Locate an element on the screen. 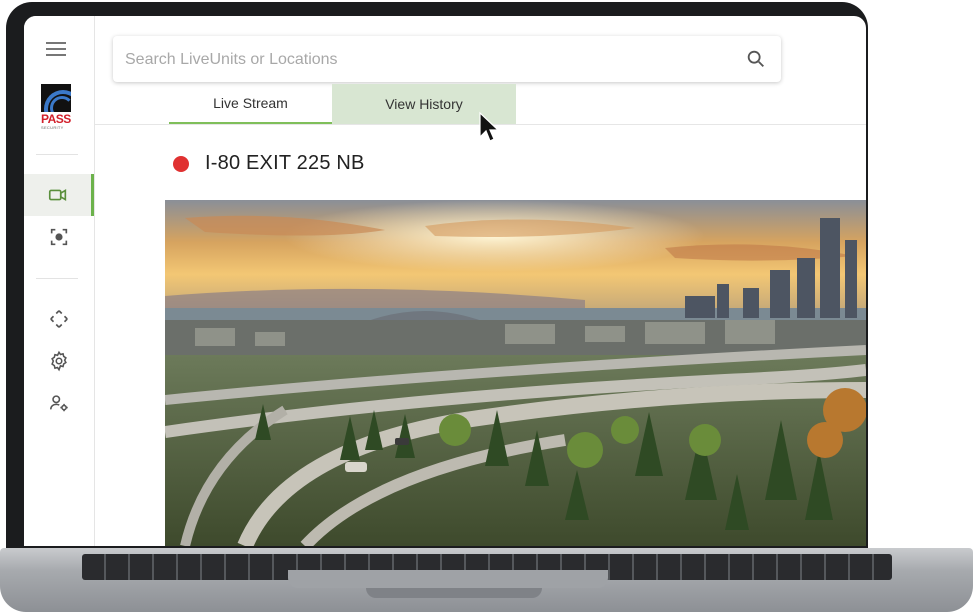  trackpad is located at coordinates (448, 579).